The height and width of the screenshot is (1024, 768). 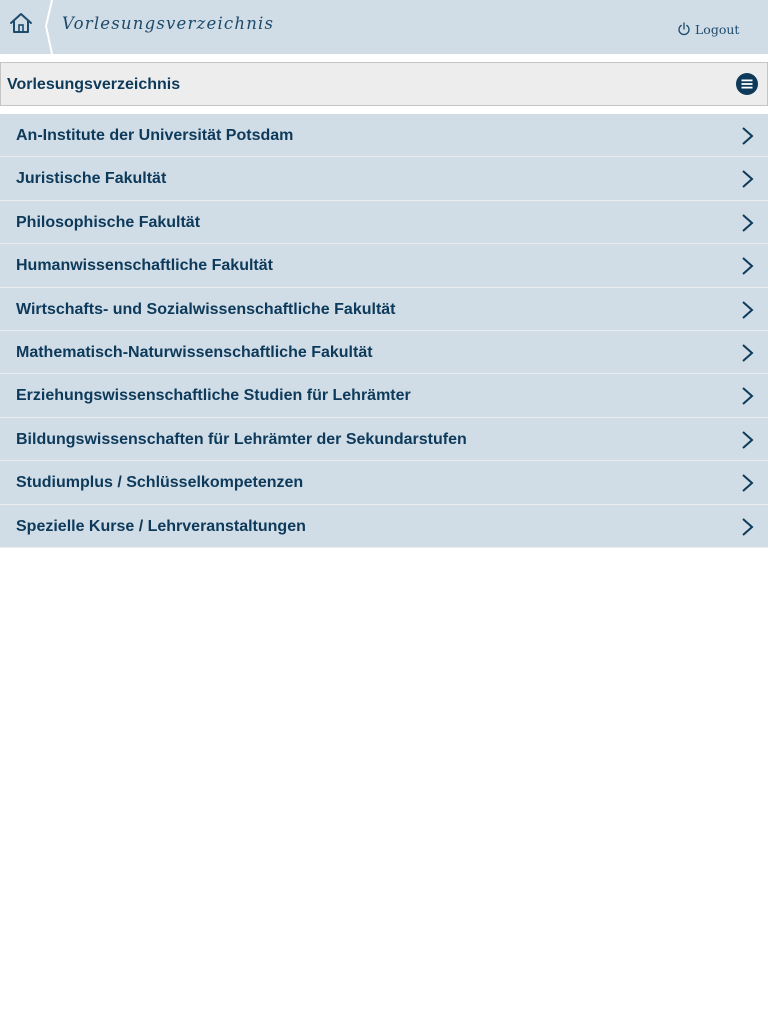 I want to click on list-item-spezielle-kurse: Spezielle Kurse / Lehrveranstaltungen, so click(x=384, y=526).